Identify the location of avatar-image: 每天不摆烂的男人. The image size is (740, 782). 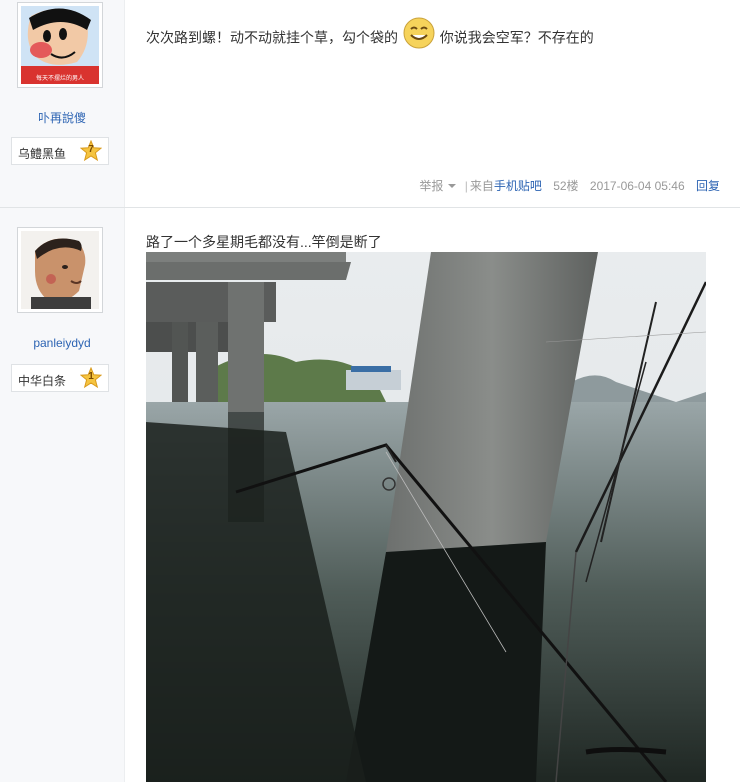
(60, 45).